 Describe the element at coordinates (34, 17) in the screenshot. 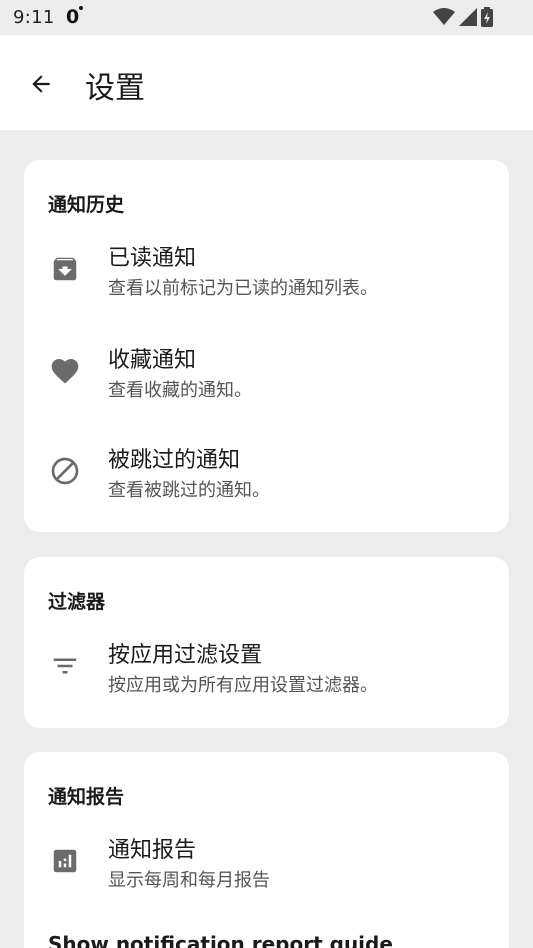

I see `status-time: 9:11` at that location.